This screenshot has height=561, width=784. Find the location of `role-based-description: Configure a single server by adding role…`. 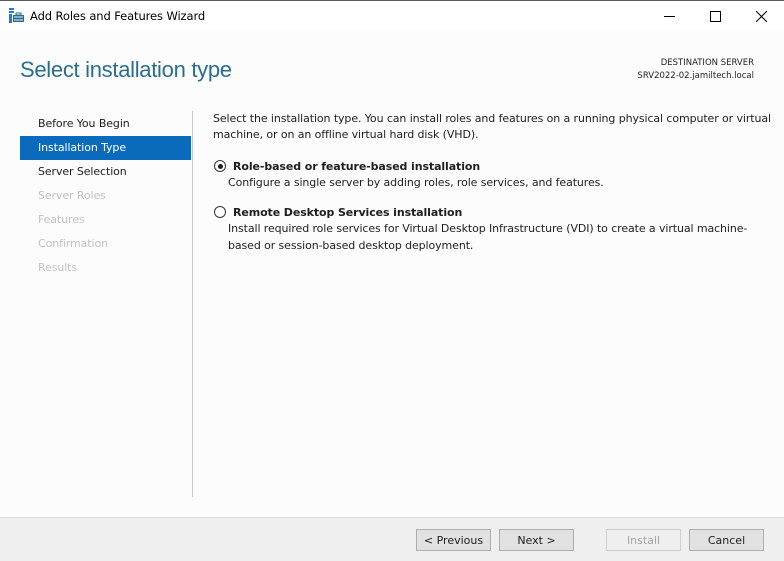

role-based-description: Configure a single server by adding role… is located at coordinates (416, 182).